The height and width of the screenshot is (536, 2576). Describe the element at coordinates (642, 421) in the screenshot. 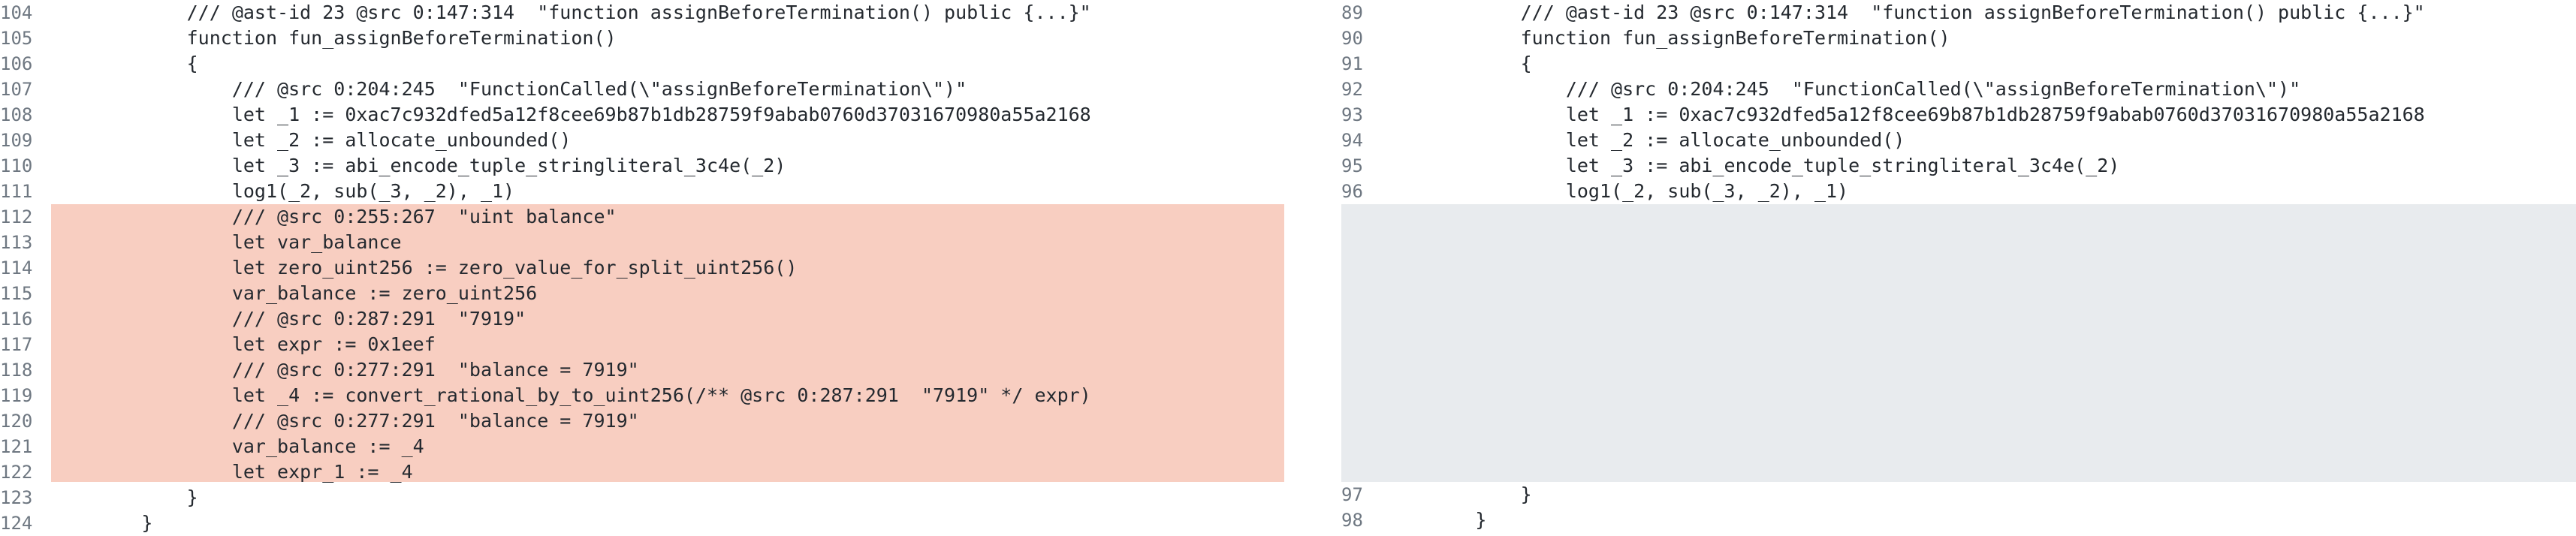

I see `diff-line: 120 /// @src 0:277:291 "balance = 7919"` at that location.